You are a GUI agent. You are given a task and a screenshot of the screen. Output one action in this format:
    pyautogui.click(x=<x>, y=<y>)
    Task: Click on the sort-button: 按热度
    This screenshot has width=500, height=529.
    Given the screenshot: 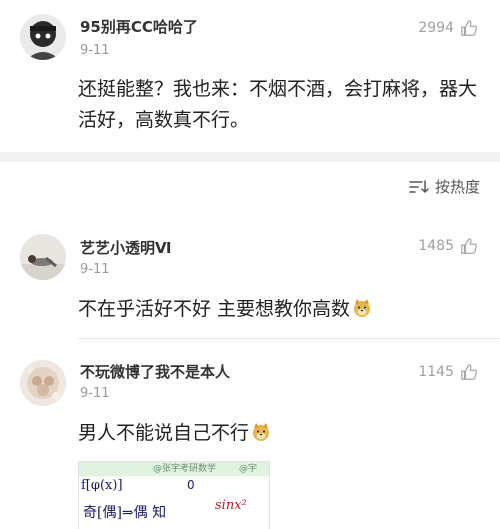 What is the action you would take?
    pyautogui.click(x=444, y=186)
    